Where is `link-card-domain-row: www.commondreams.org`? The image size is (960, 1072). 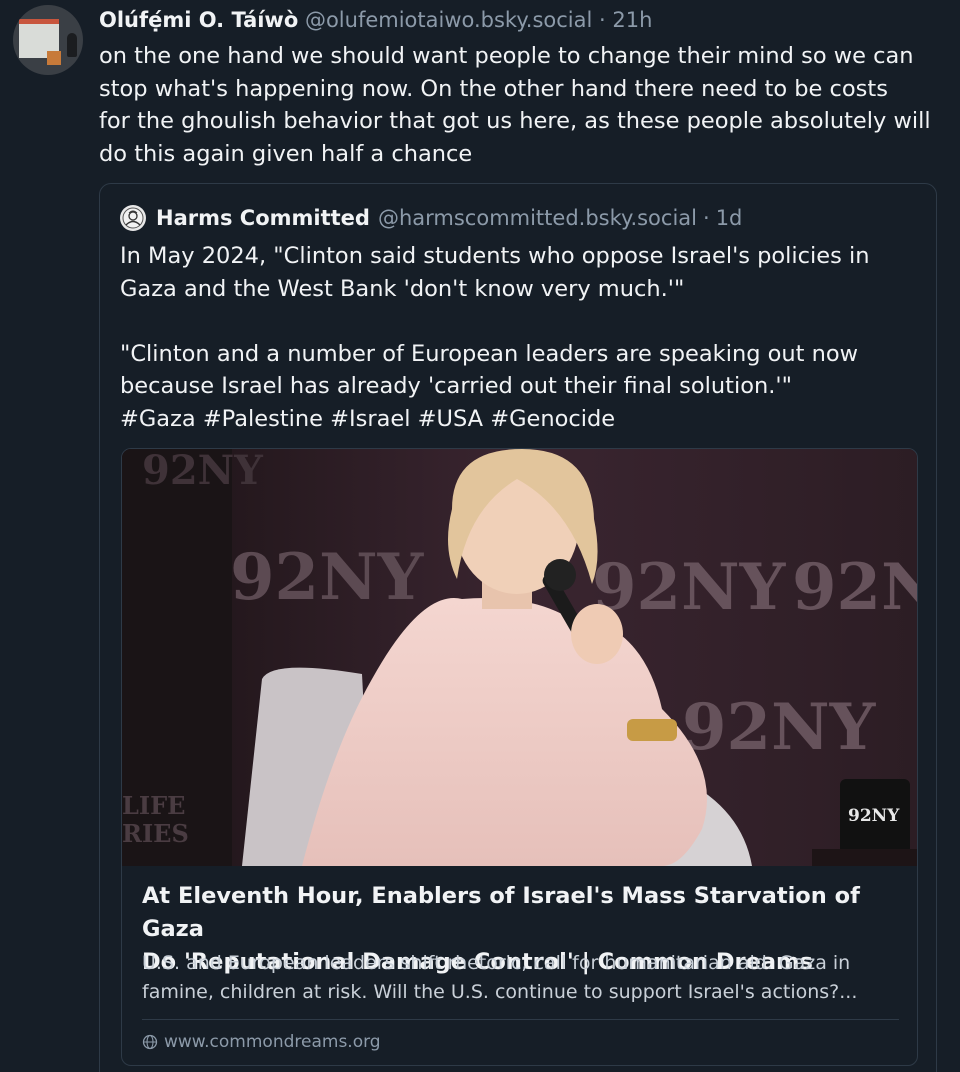 link-card-domain-row: www.commondreams.org is located at coordinates (261, 1042).